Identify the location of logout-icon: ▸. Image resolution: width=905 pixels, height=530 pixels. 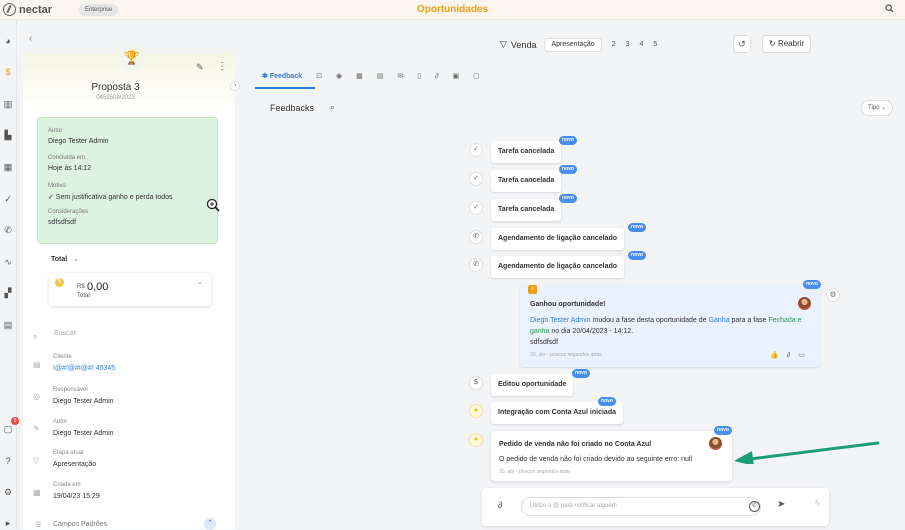
(8, 523).